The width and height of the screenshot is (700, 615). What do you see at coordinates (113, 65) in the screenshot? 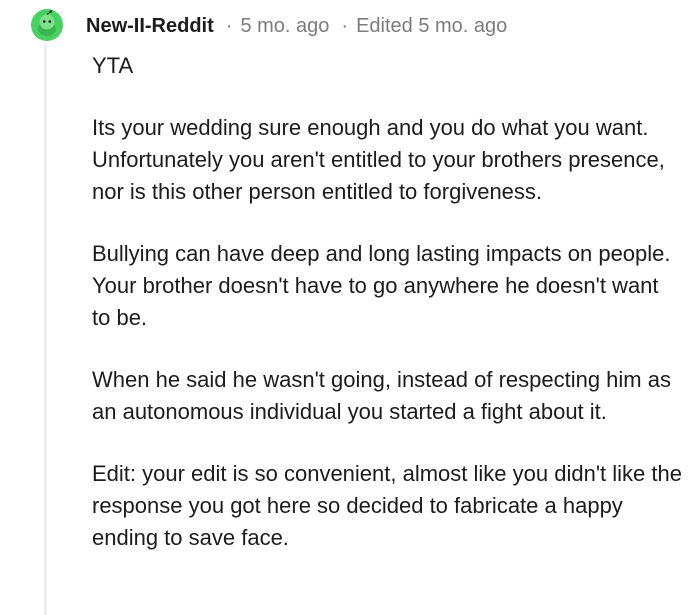
I see `comment-paragraph: YTA` at bounding box center [113, 65].